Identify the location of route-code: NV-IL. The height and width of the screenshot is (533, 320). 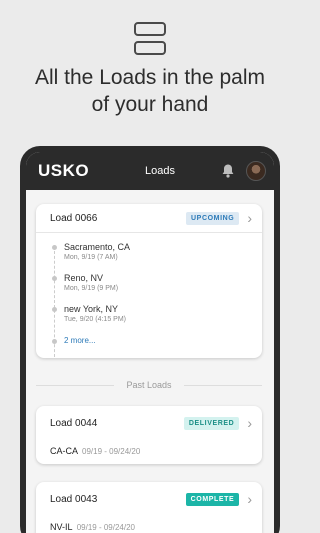
(61, 527).